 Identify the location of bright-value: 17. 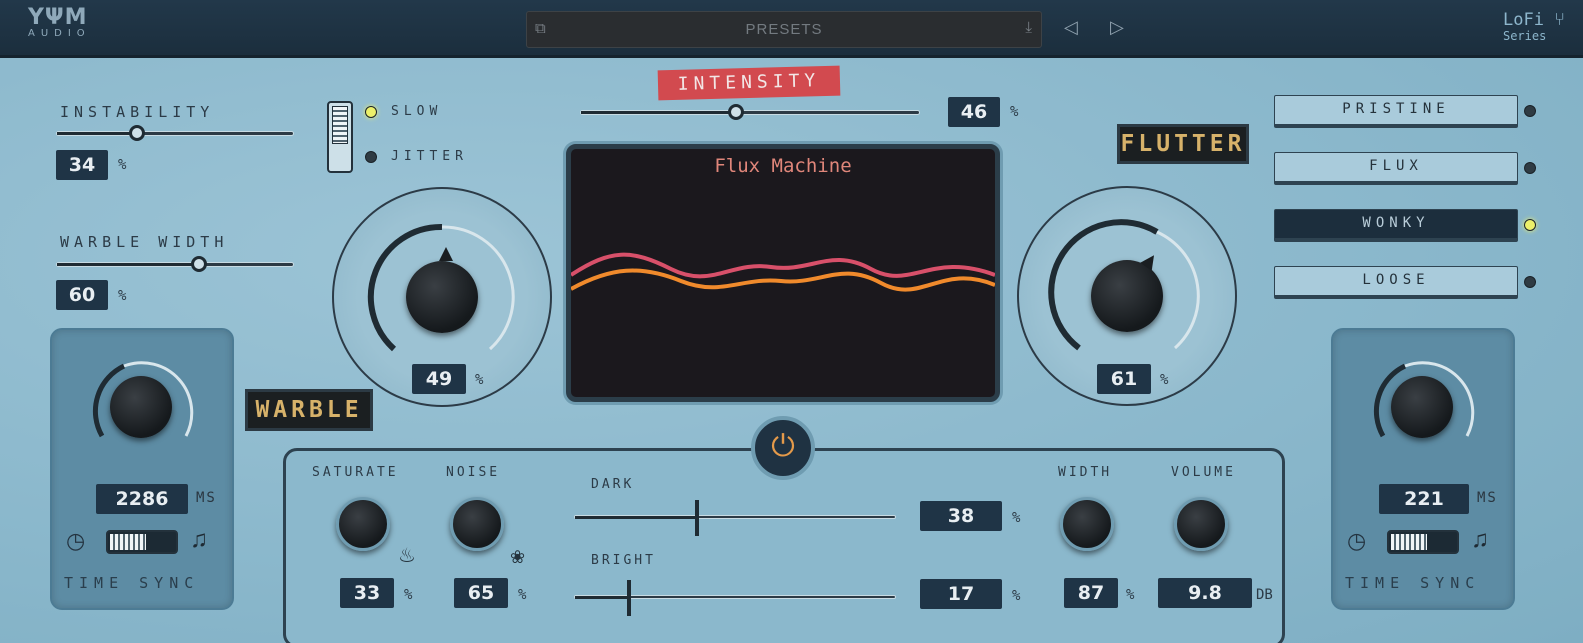
(961, 594).